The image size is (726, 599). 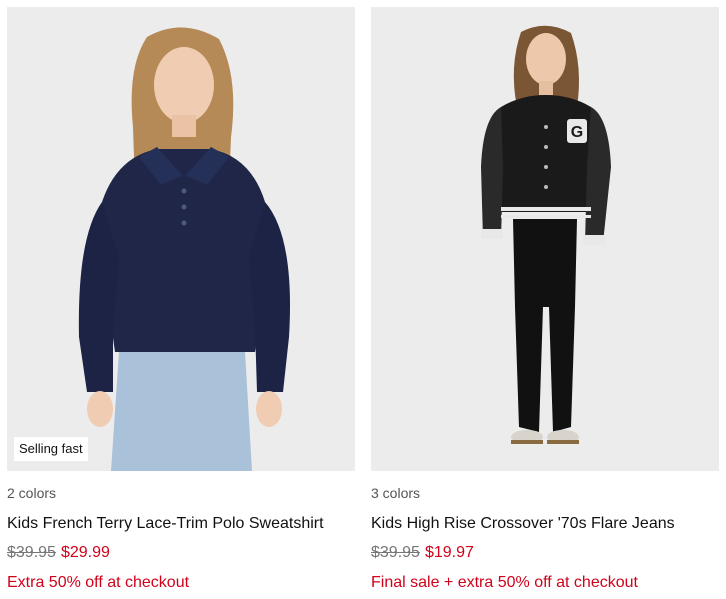 What do you see at coordinates (181, 493) in the screenshot?
I see `color-count: 2 colors` at bounding box center [181, 493].